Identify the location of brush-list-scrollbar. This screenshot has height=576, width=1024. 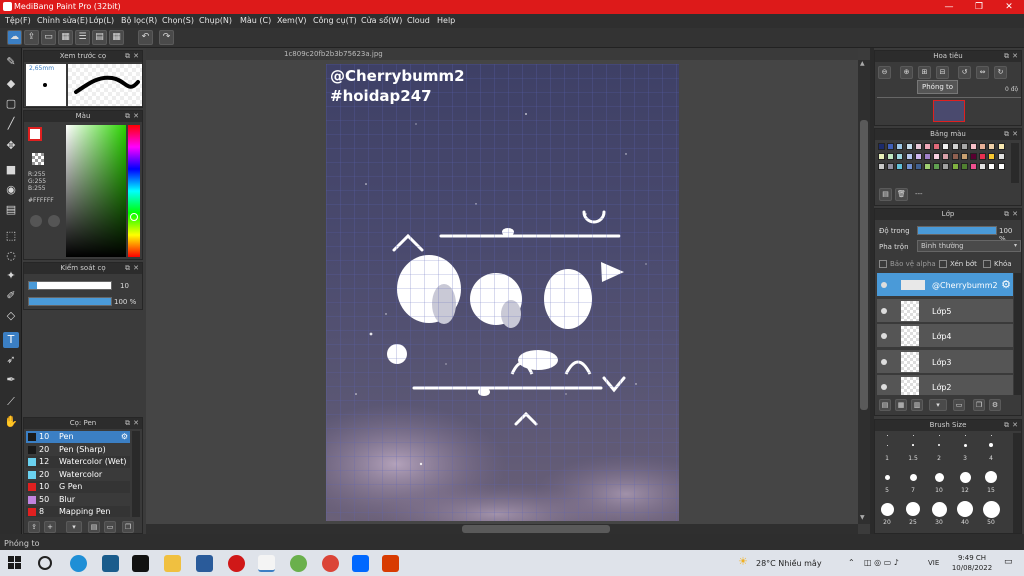
(136, 474).